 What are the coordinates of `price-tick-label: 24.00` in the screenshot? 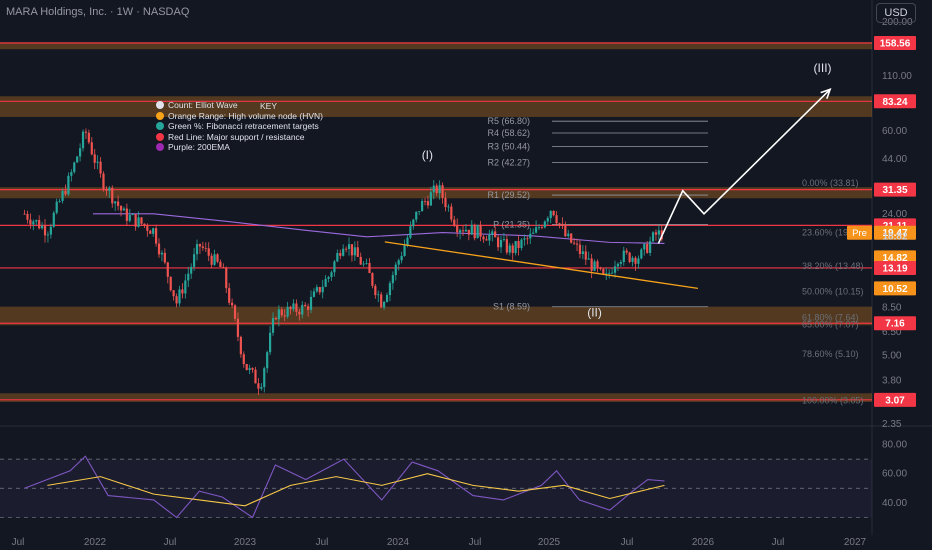 It's located at (894, 214).